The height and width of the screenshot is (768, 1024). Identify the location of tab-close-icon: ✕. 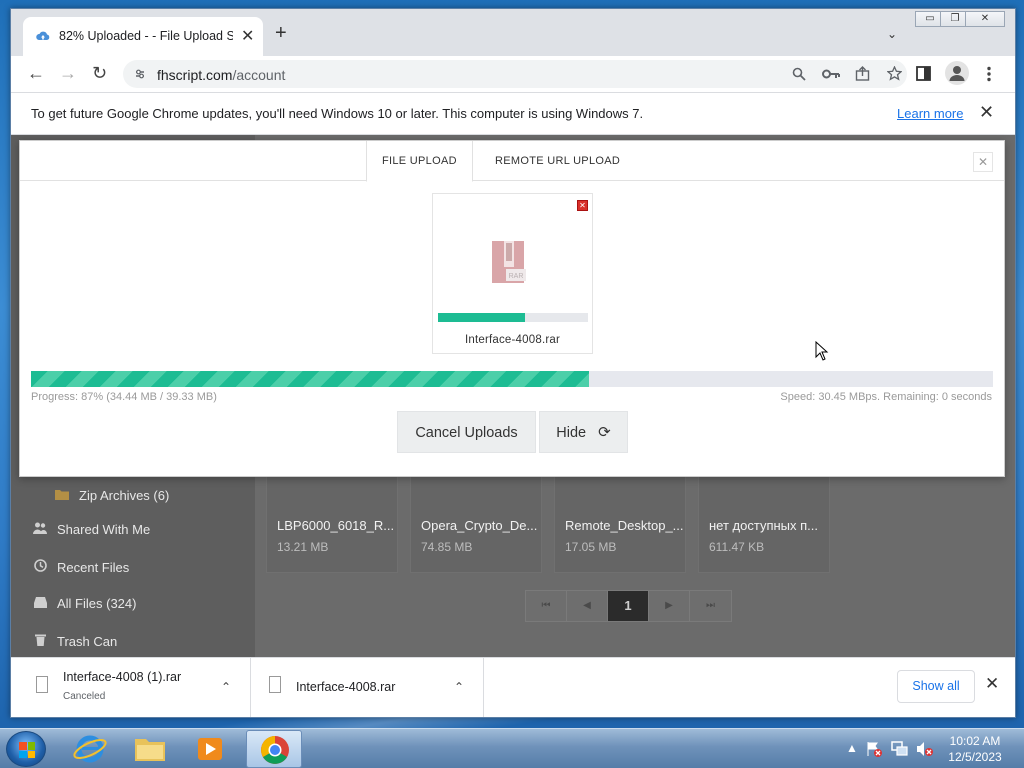
(247, 36).